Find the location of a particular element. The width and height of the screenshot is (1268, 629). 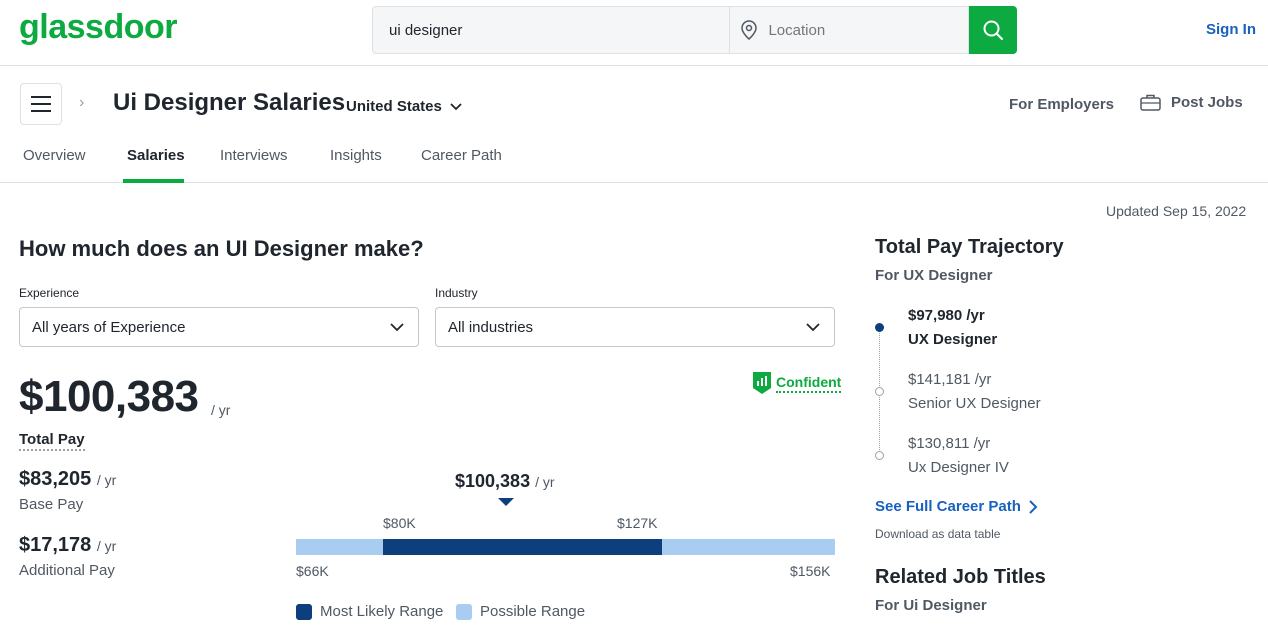

legend-possible: Possible Range is located at coordinates (520, 611).